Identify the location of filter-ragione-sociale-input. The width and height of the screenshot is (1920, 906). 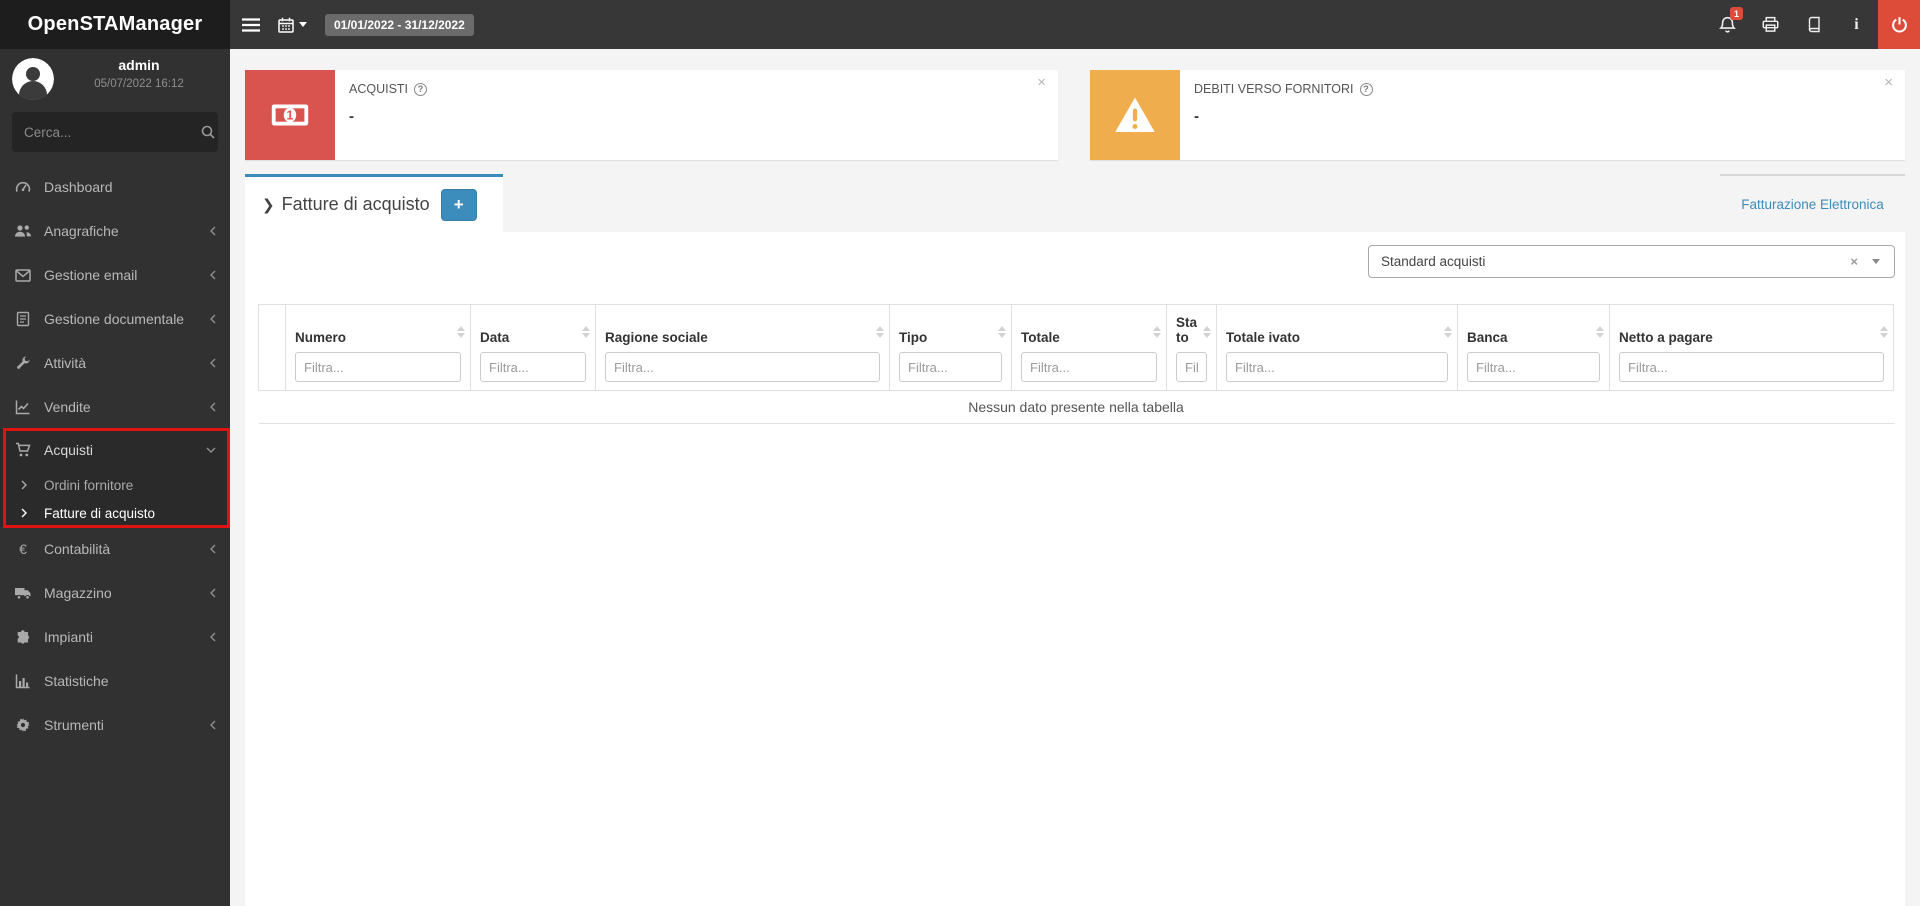
(742, 367).